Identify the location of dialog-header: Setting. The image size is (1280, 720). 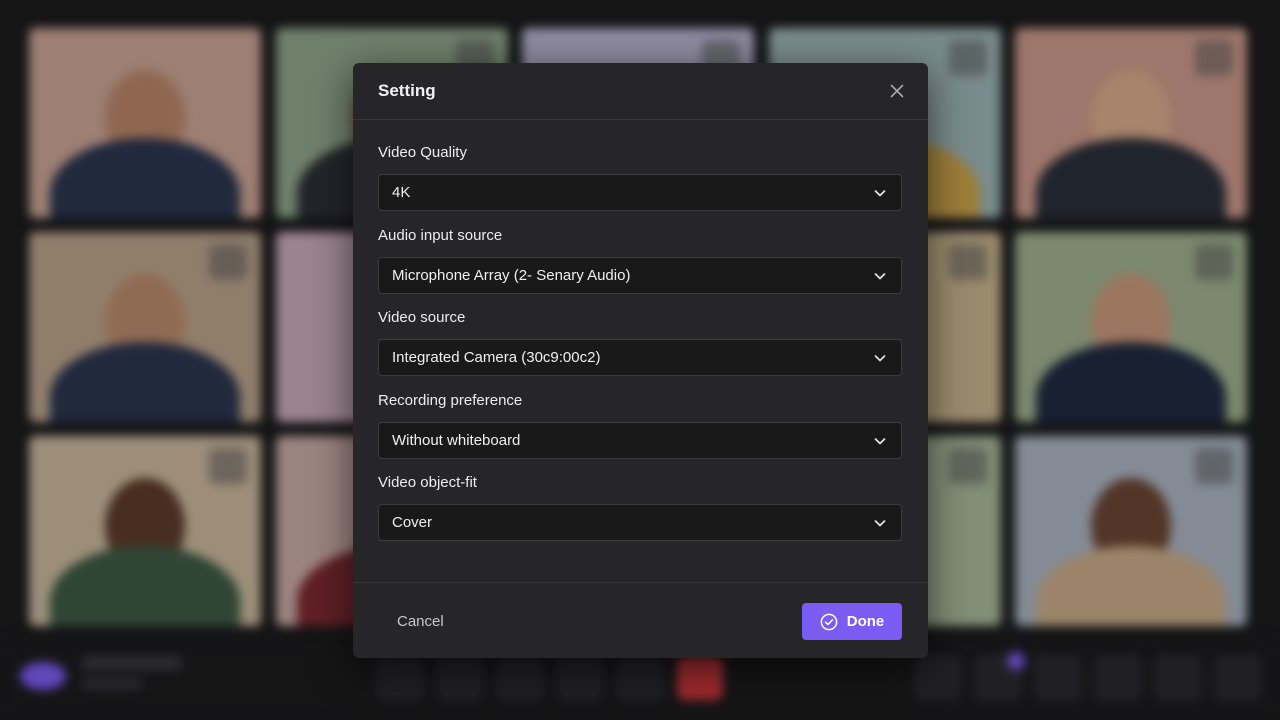
(640, 91).